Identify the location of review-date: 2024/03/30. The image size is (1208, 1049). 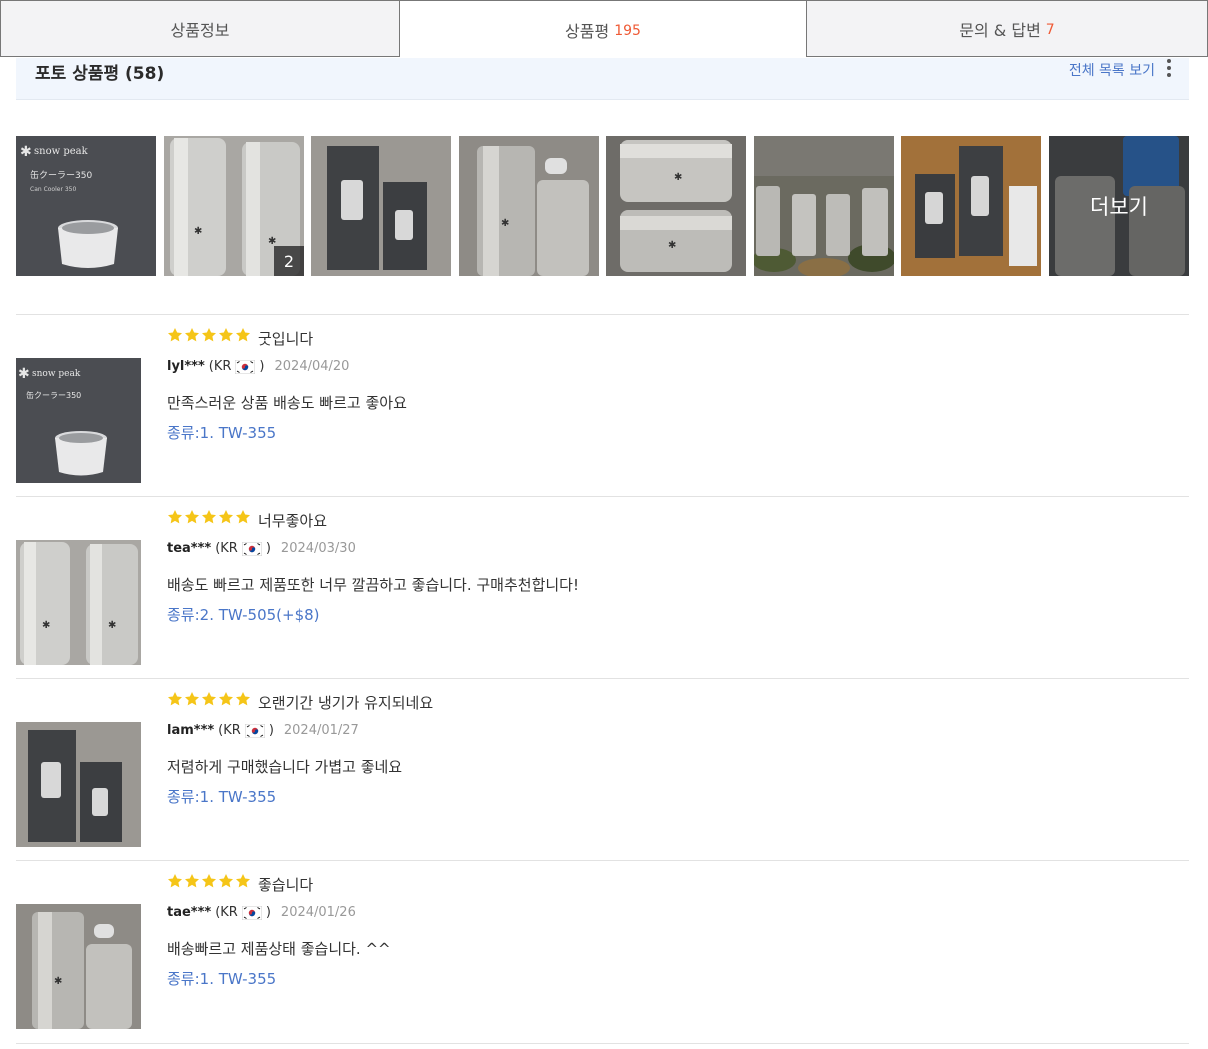
(318, 548).